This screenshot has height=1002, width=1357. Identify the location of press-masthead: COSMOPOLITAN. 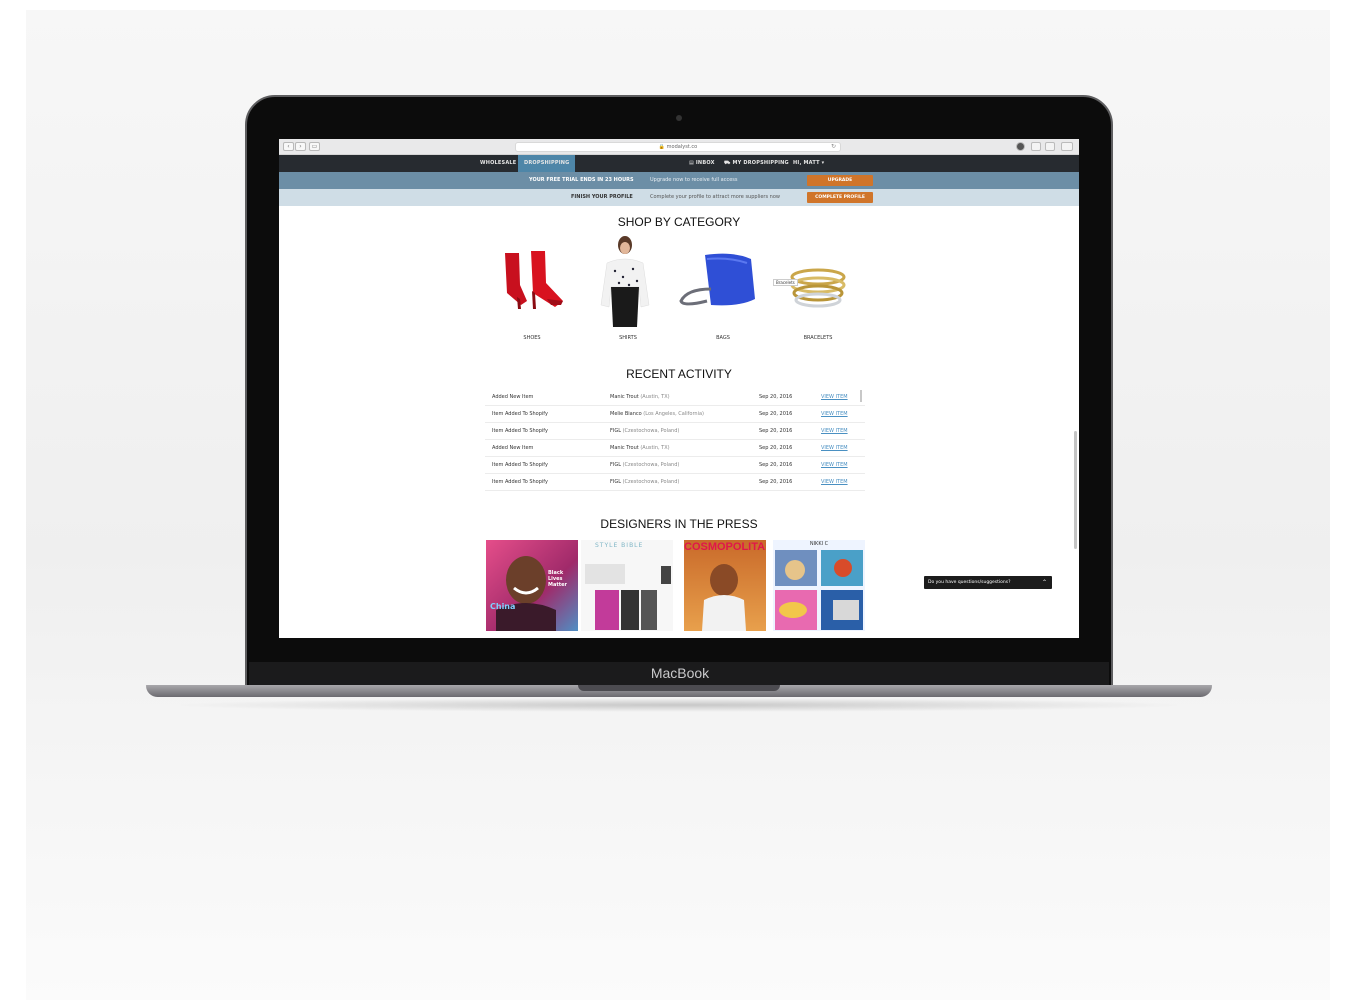
(725, 547).